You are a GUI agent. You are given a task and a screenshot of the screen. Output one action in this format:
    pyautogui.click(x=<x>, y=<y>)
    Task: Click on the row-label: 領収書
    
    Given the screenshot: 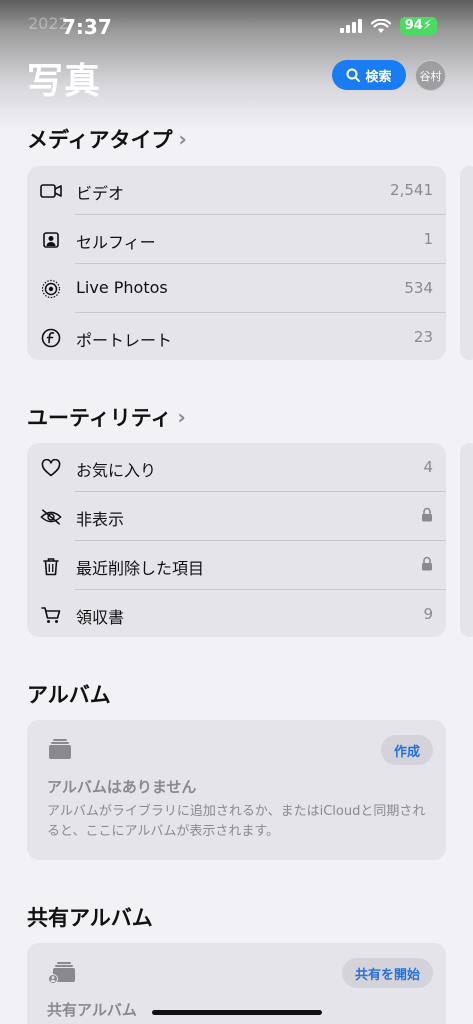 What is the action you would take?
    pyautogui.click(x=100, y=617)
    